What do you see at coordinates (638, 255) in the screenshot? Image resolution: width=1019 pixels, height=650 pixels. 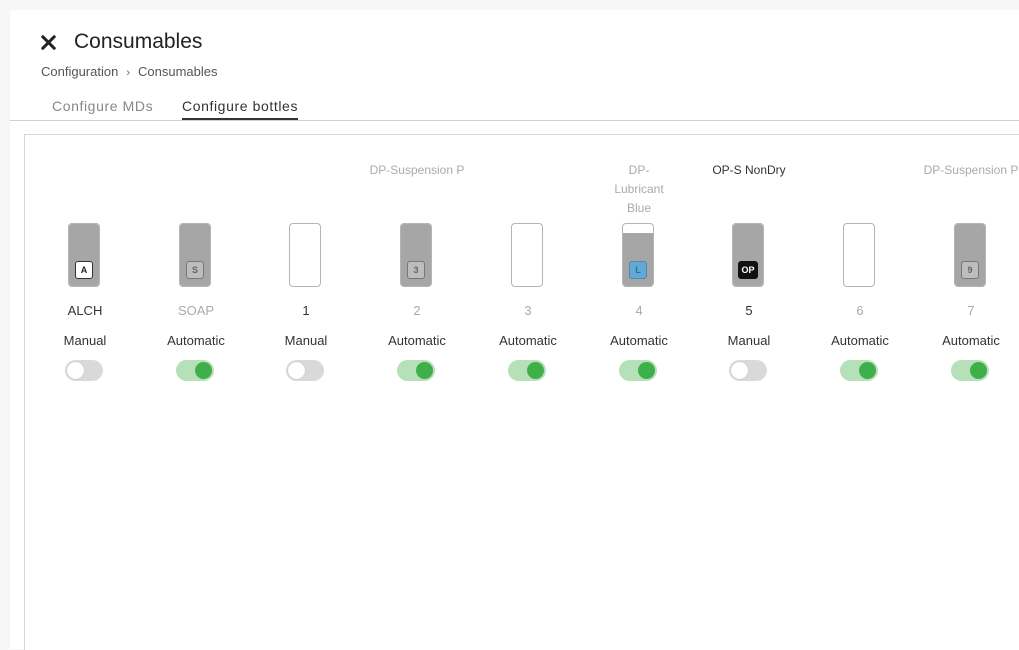 I see `bottle-icon: L` at bounding box center [638, 255].